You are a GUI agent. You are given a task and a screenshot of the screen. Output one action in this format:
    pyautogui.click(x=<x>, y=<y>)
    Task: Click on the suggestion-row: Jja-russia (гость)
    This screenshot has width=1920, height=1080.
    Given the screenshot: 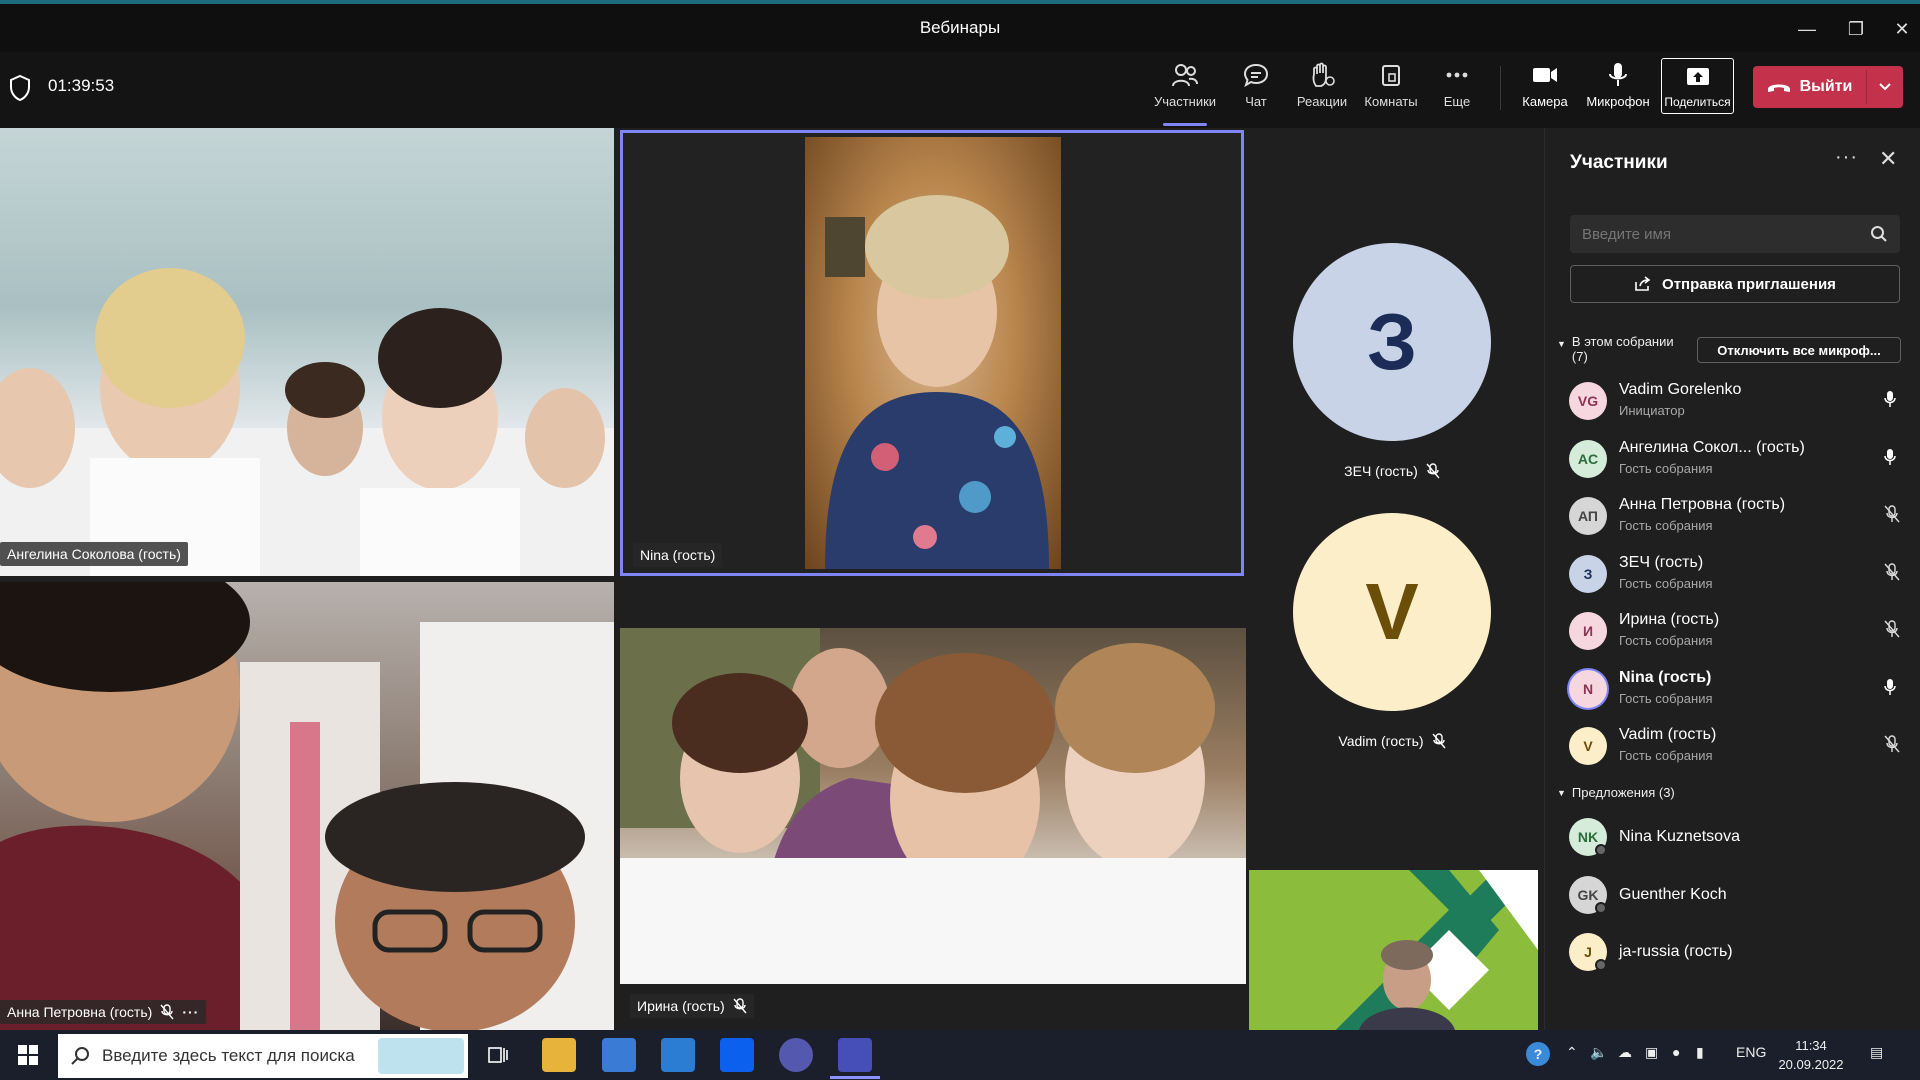 What is the action you would take?
    pyautogui.click(x=1739, y=955)
    